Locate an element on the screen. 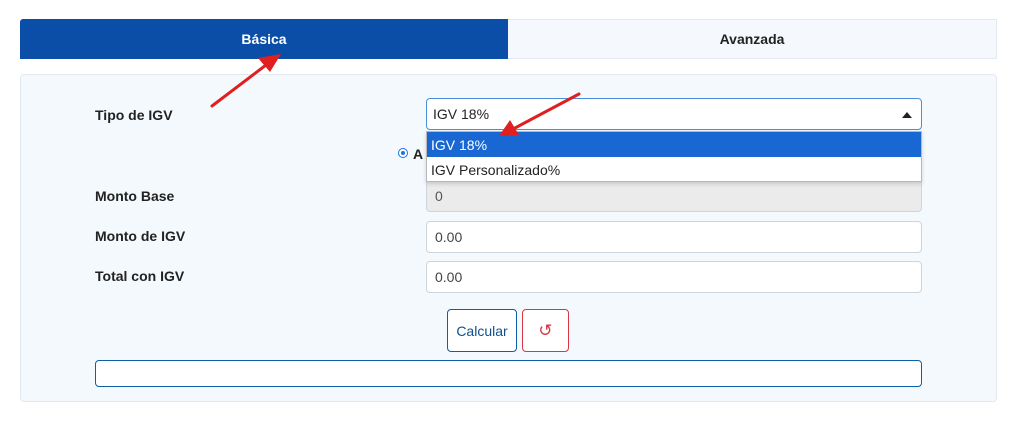 The height and width of the screenshot is (424, 1024). option-igv-personalizado: IGV Personalizado% is located at coordinates (674, 169).